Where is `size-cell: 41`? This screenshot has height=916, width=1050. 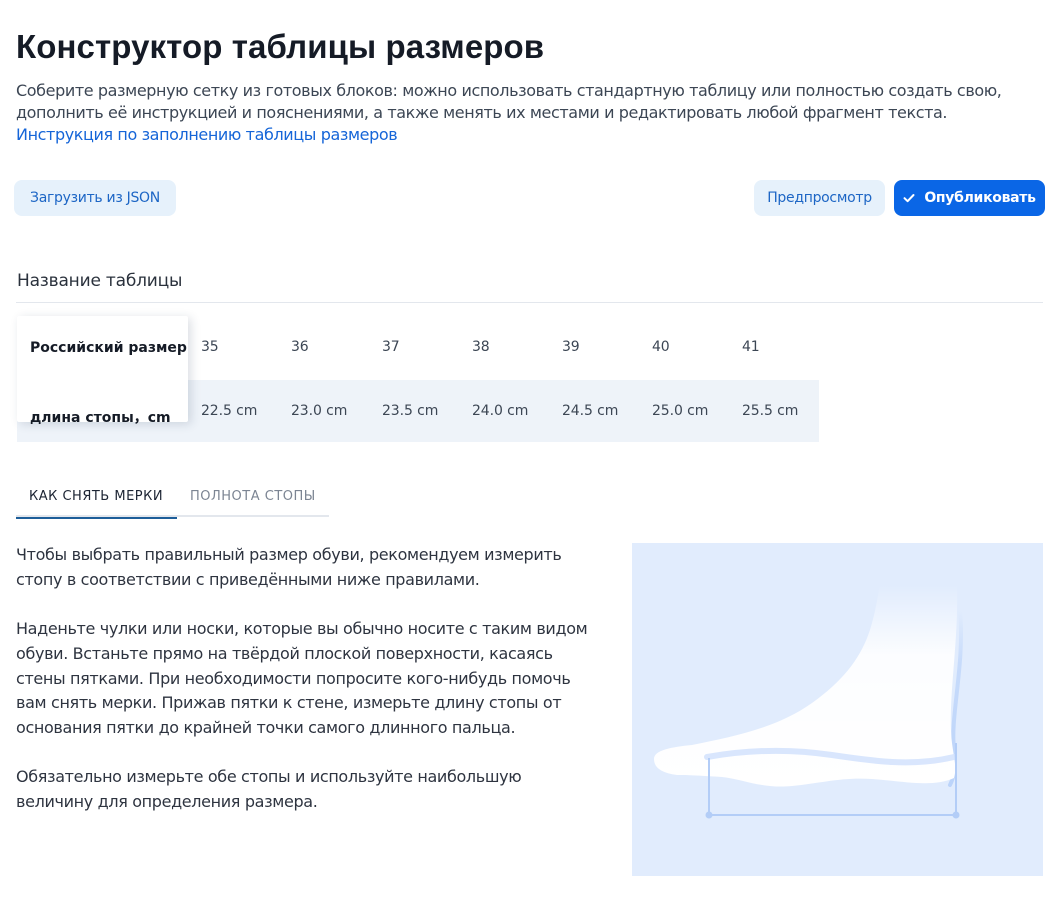 size-cell: 41 is located at coordinates (751, 347).